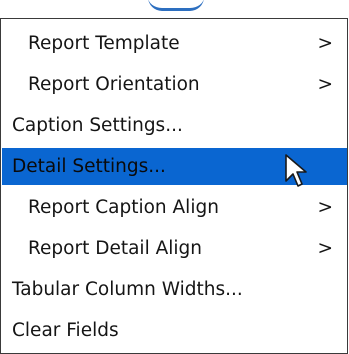 This screenshot has height=354, width=349. Describe the element at coordinates (65, 330) in the screenshot. I see `menu-item-label: Clear Fields` at that location.